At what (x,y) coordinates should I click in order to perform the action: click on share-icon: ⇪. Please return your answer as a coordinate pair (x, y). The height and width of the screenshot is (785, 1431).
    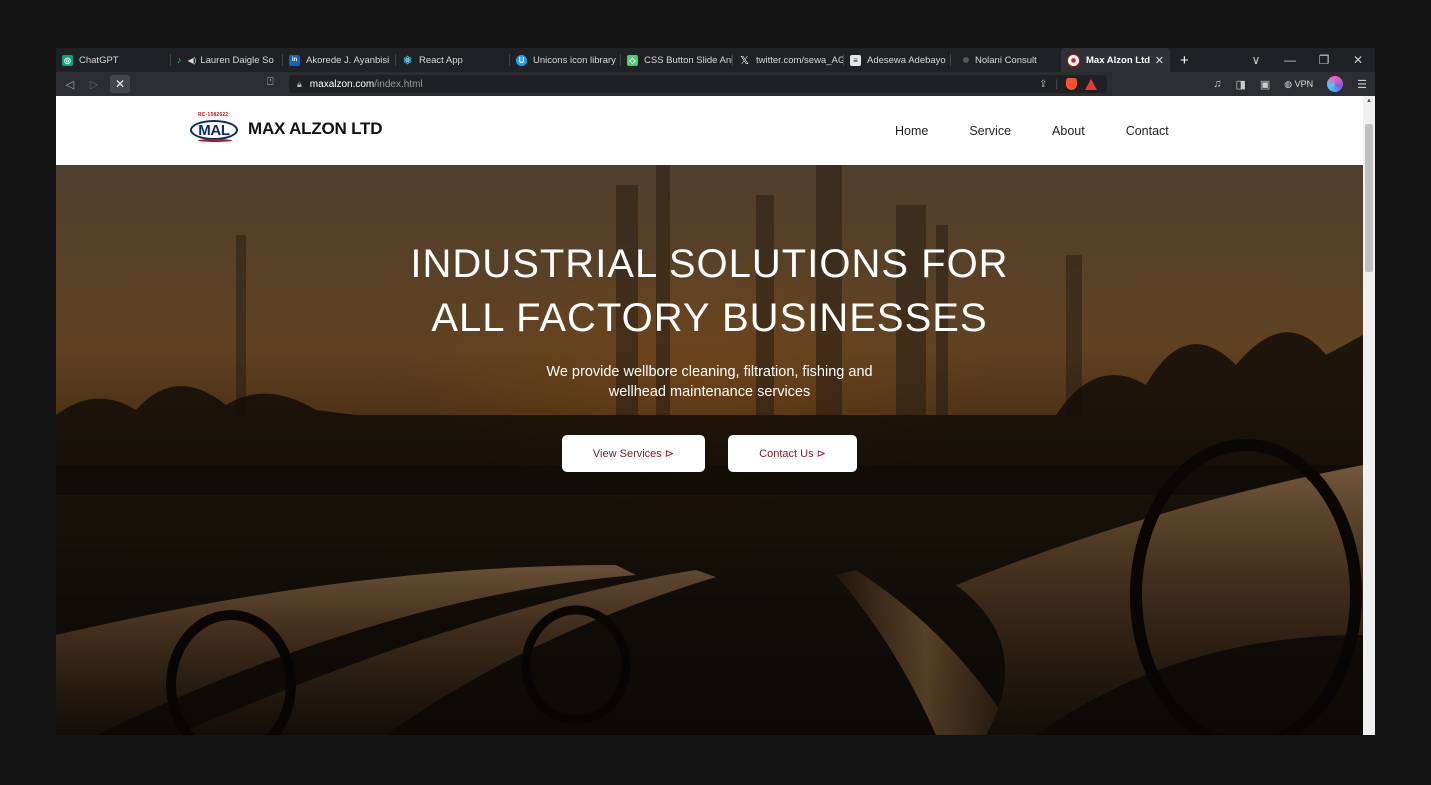
    Looking at the image, I should click on (1043, 84).